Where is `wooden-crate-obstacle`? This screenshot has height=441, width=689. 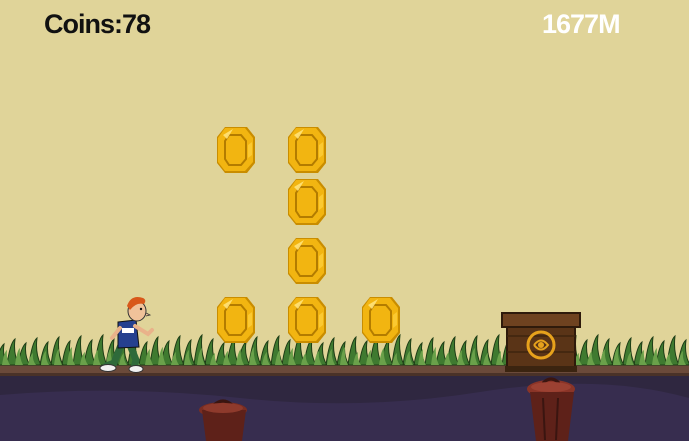 wooden-crate-obstacle is located at coordinates (541, 342).